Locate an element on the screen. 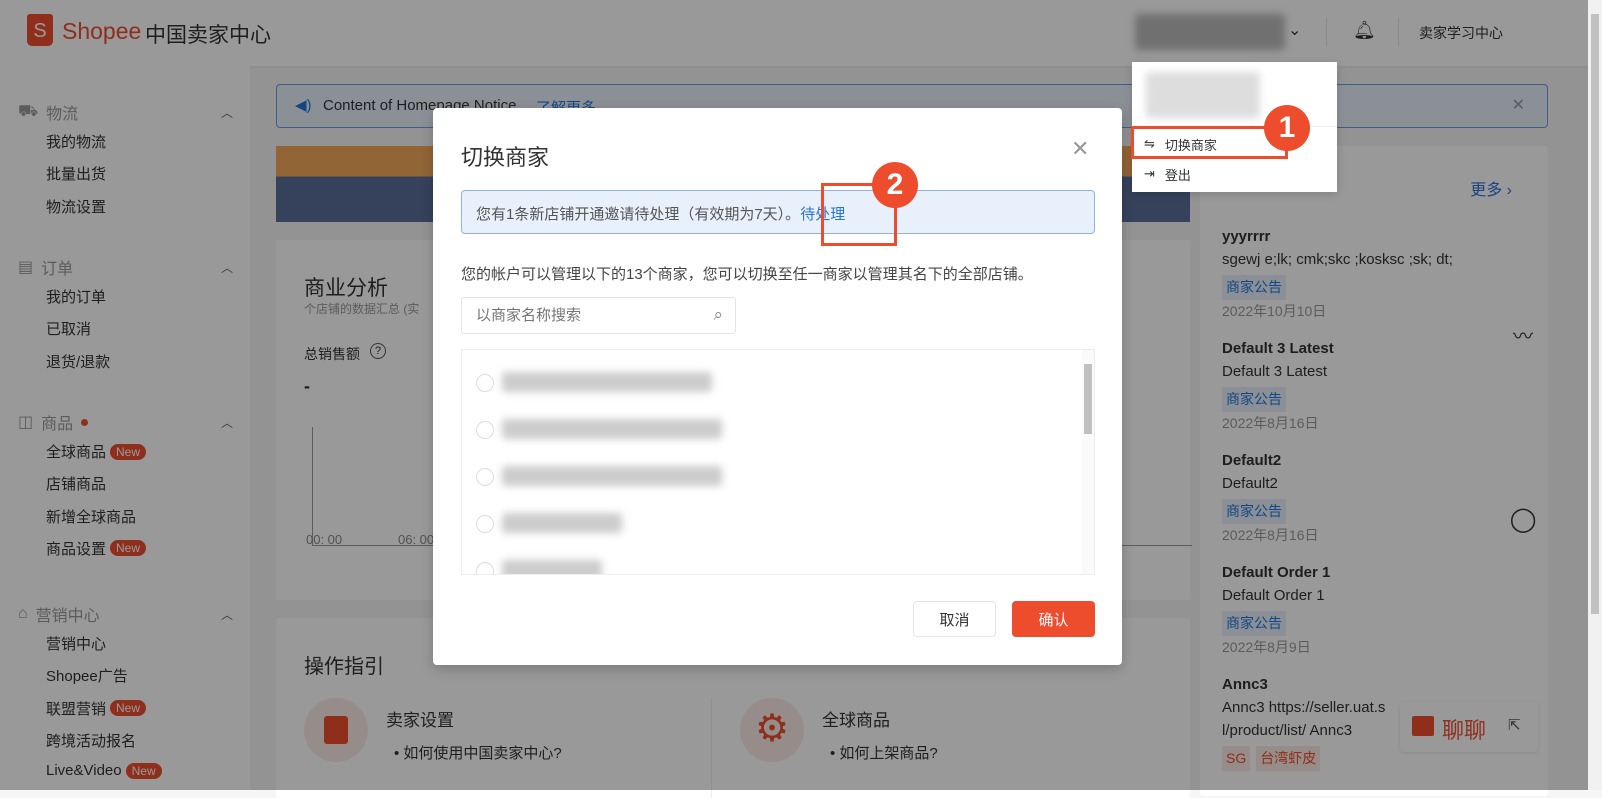 This screenshot has width=1602, height=798. logout-icon: ⇥ is located at coordinates (1149, 173).